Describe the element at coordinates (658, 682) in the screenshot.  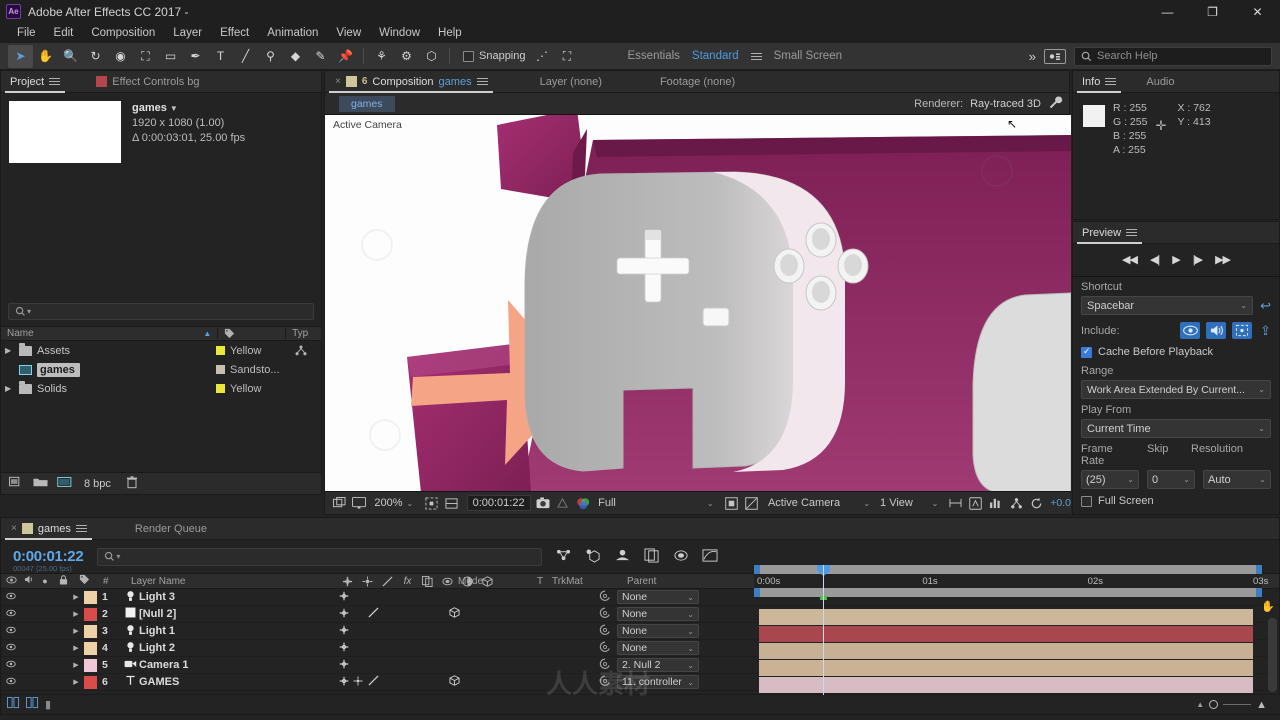
I see `layer-parent-select: 11. controller ⌄` at that location.